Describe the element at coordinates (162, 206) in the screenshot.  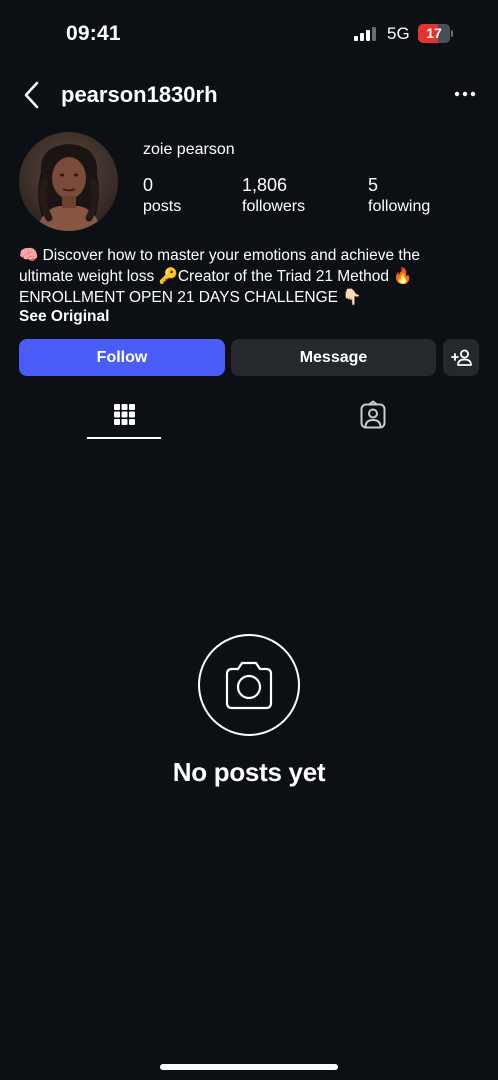
I see `stat-label: posts` at that location.